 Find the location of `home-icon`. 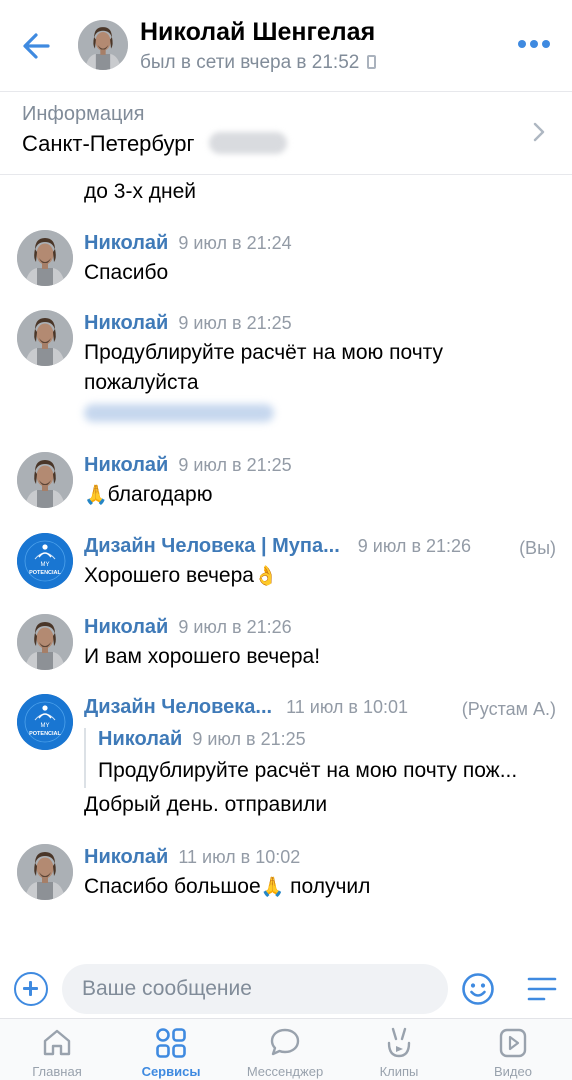

home-icon is located at coordinates (57, 1042).